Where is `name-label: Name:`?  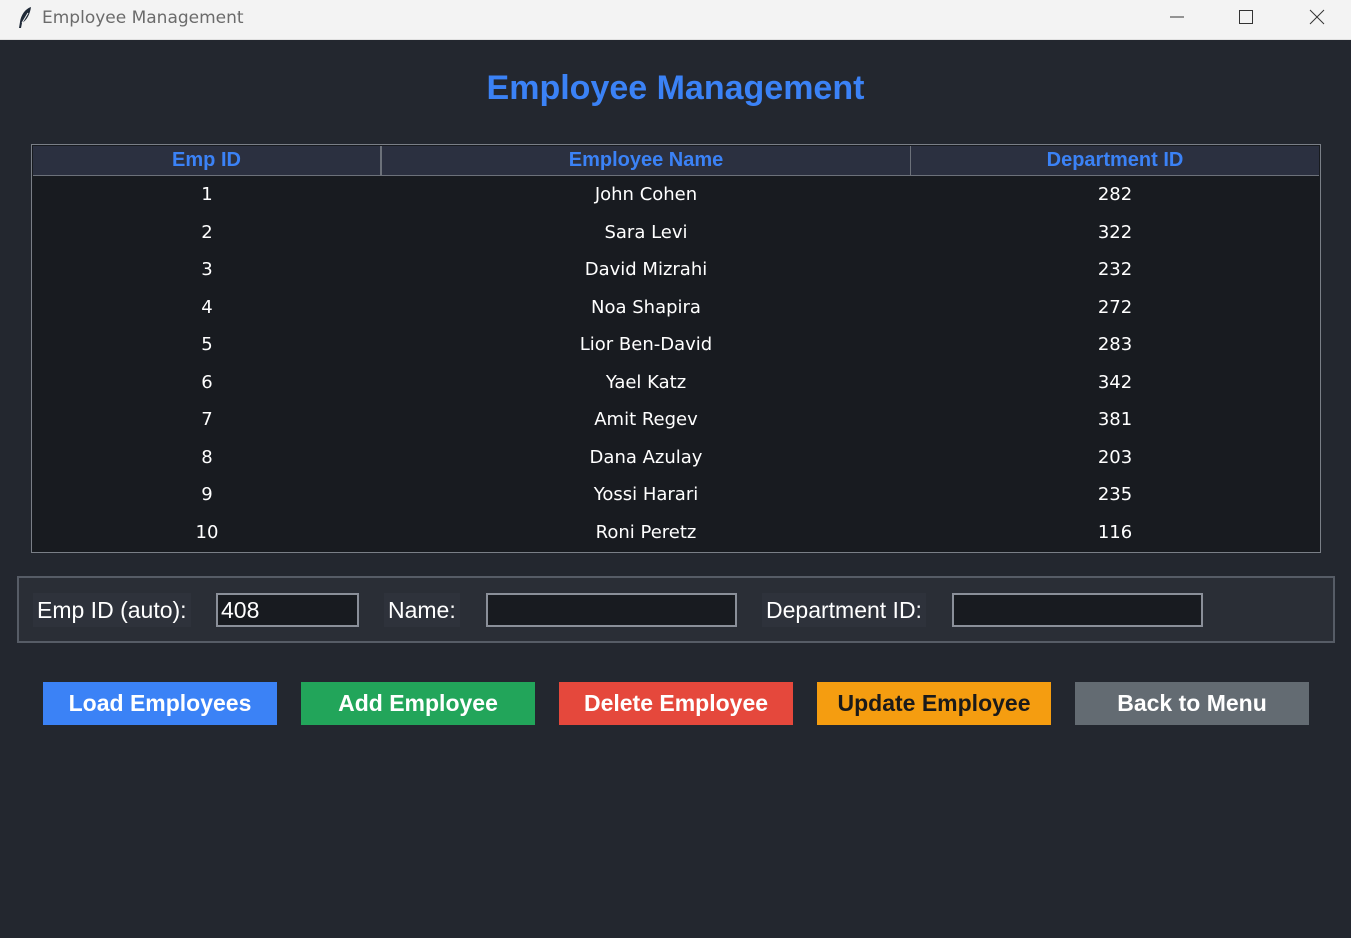 name-label: Name: is located at coordinates (422, 610).